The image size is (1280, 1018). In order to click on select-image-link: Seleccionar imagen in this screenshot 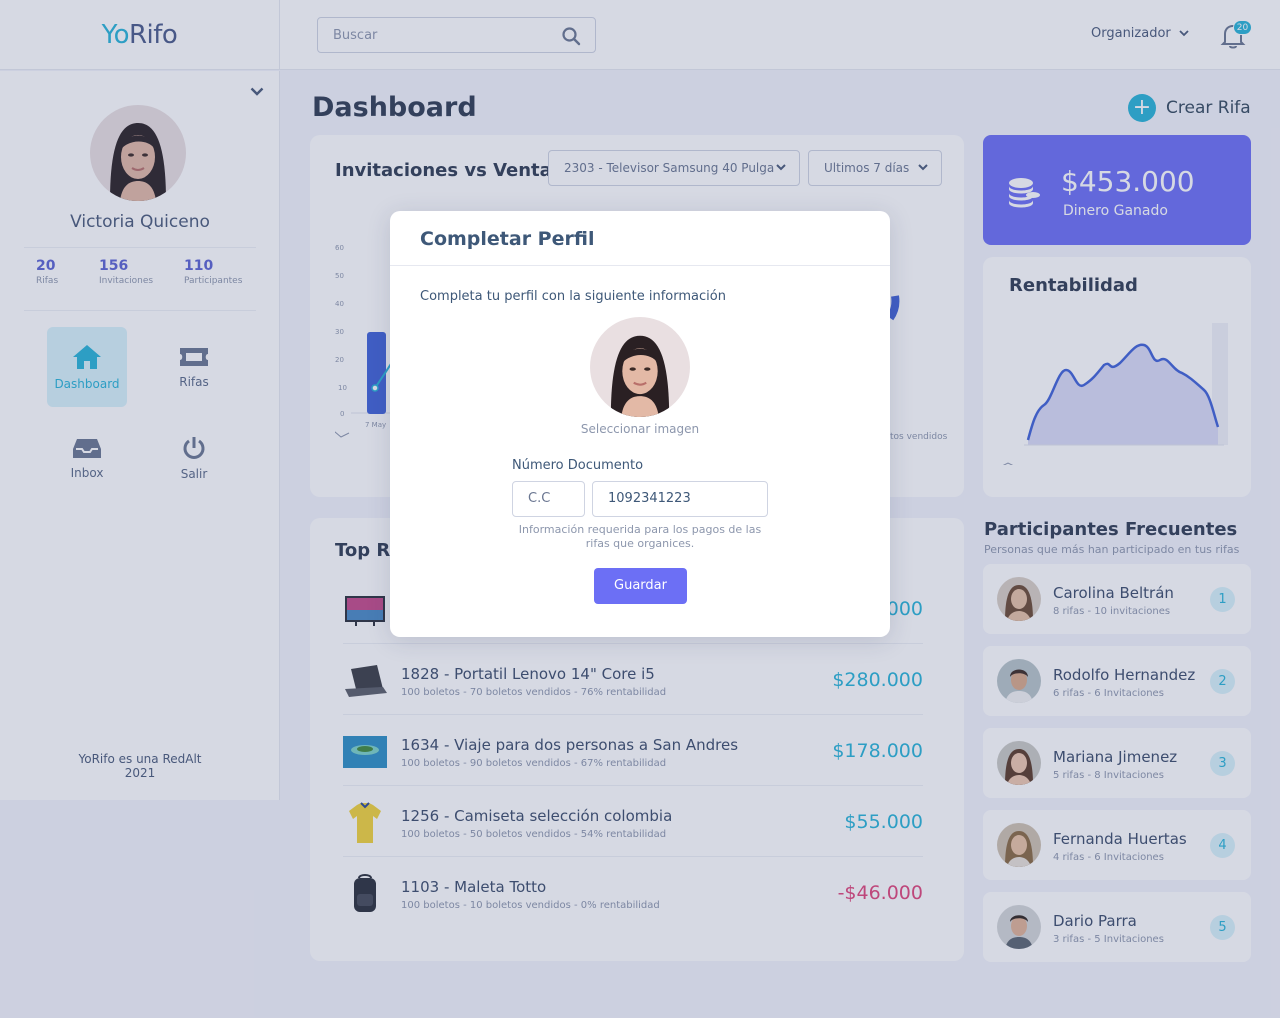, I will do `click(640, 429)`.